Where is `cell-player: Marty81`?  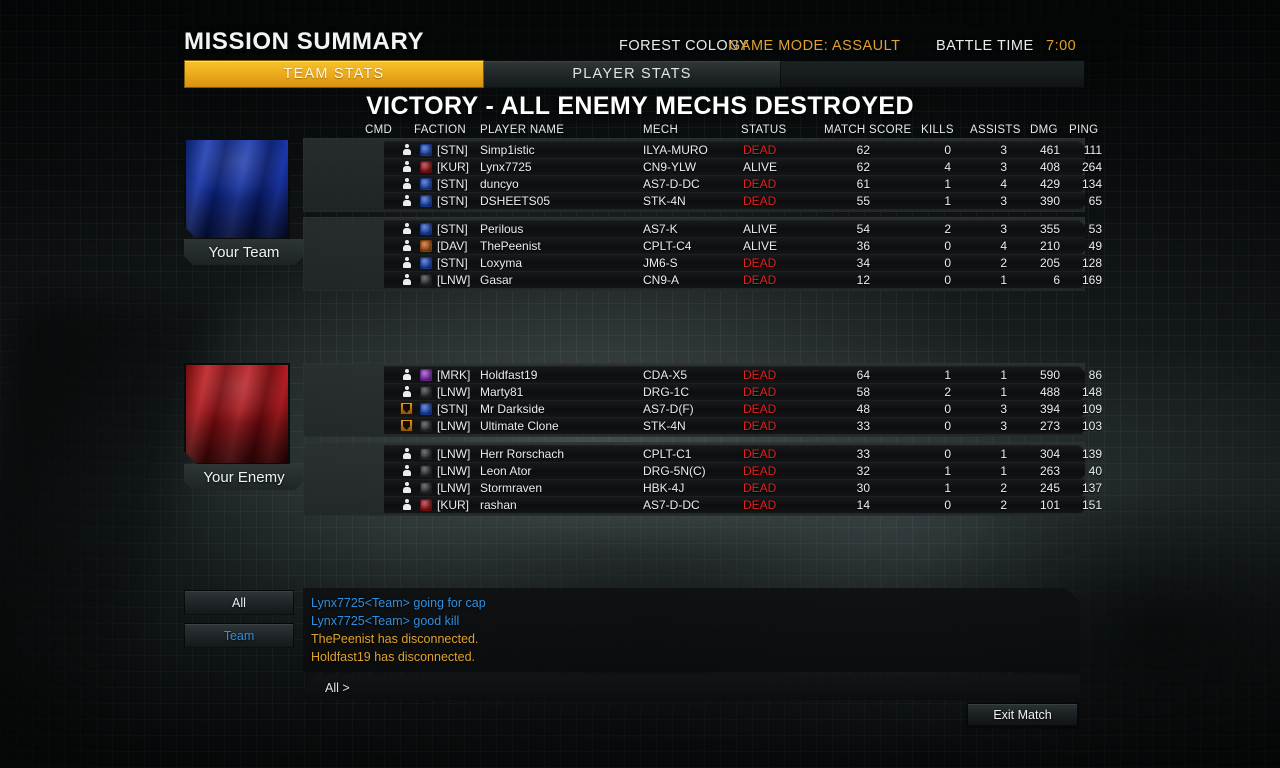
cell-player: Marty81 is located at coordinates (502, 391).